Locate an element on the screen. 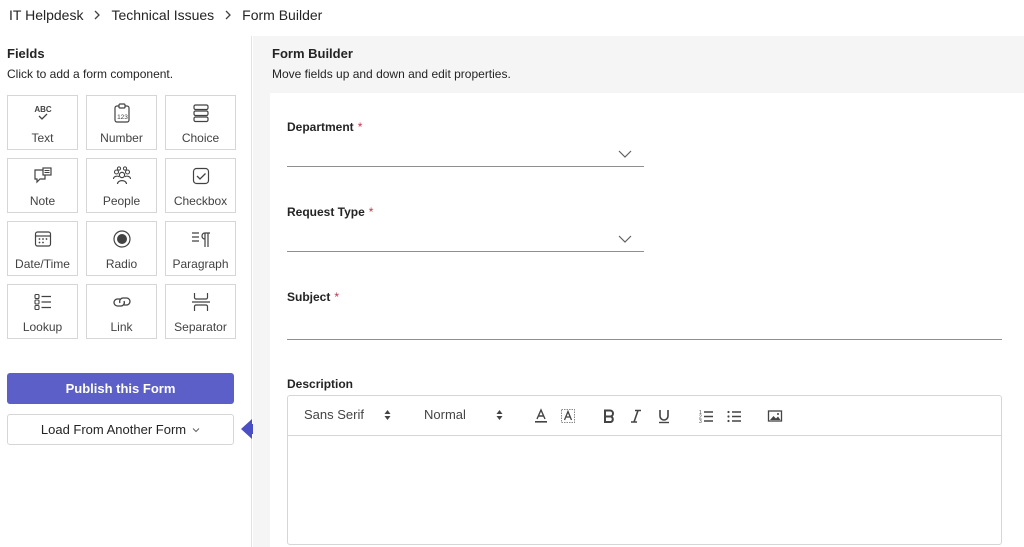 The image size is (1024, 547). department-dropdown is located at coordinates (465, 156).